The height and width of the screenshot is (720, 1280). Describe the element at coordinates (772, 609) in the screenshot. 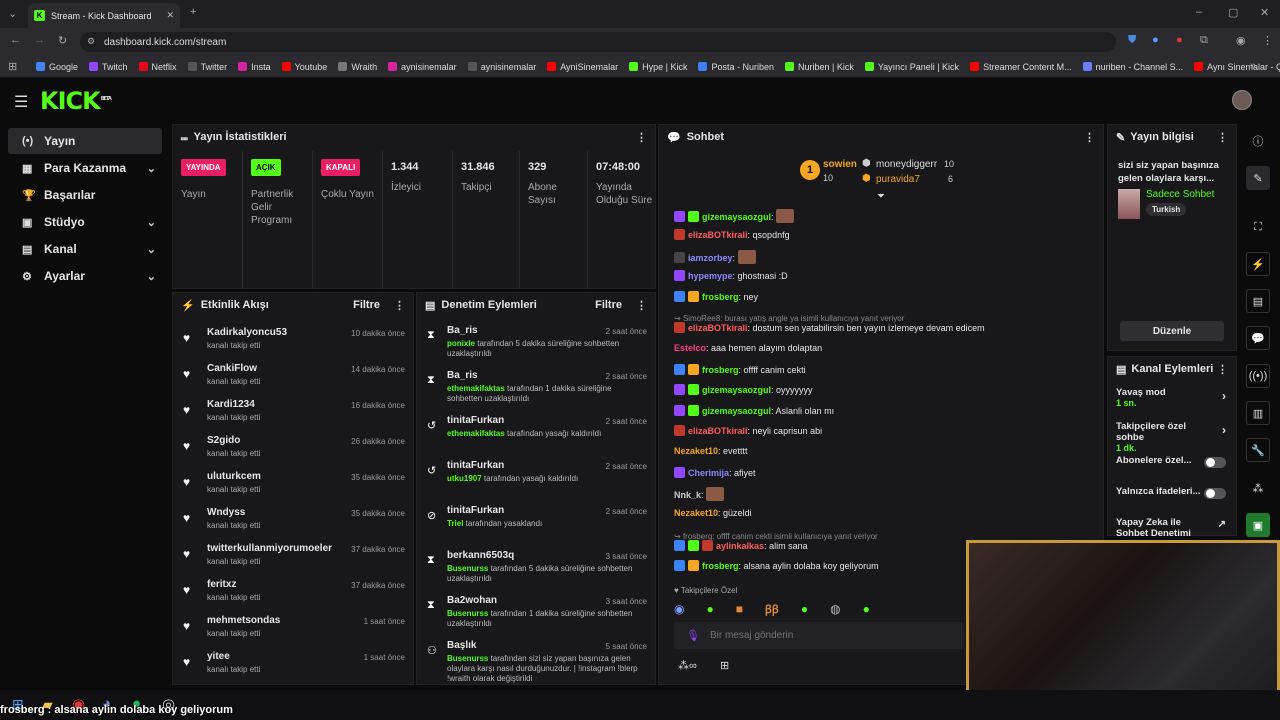

I see `emote-icon: ꞵꞵ` at that location.